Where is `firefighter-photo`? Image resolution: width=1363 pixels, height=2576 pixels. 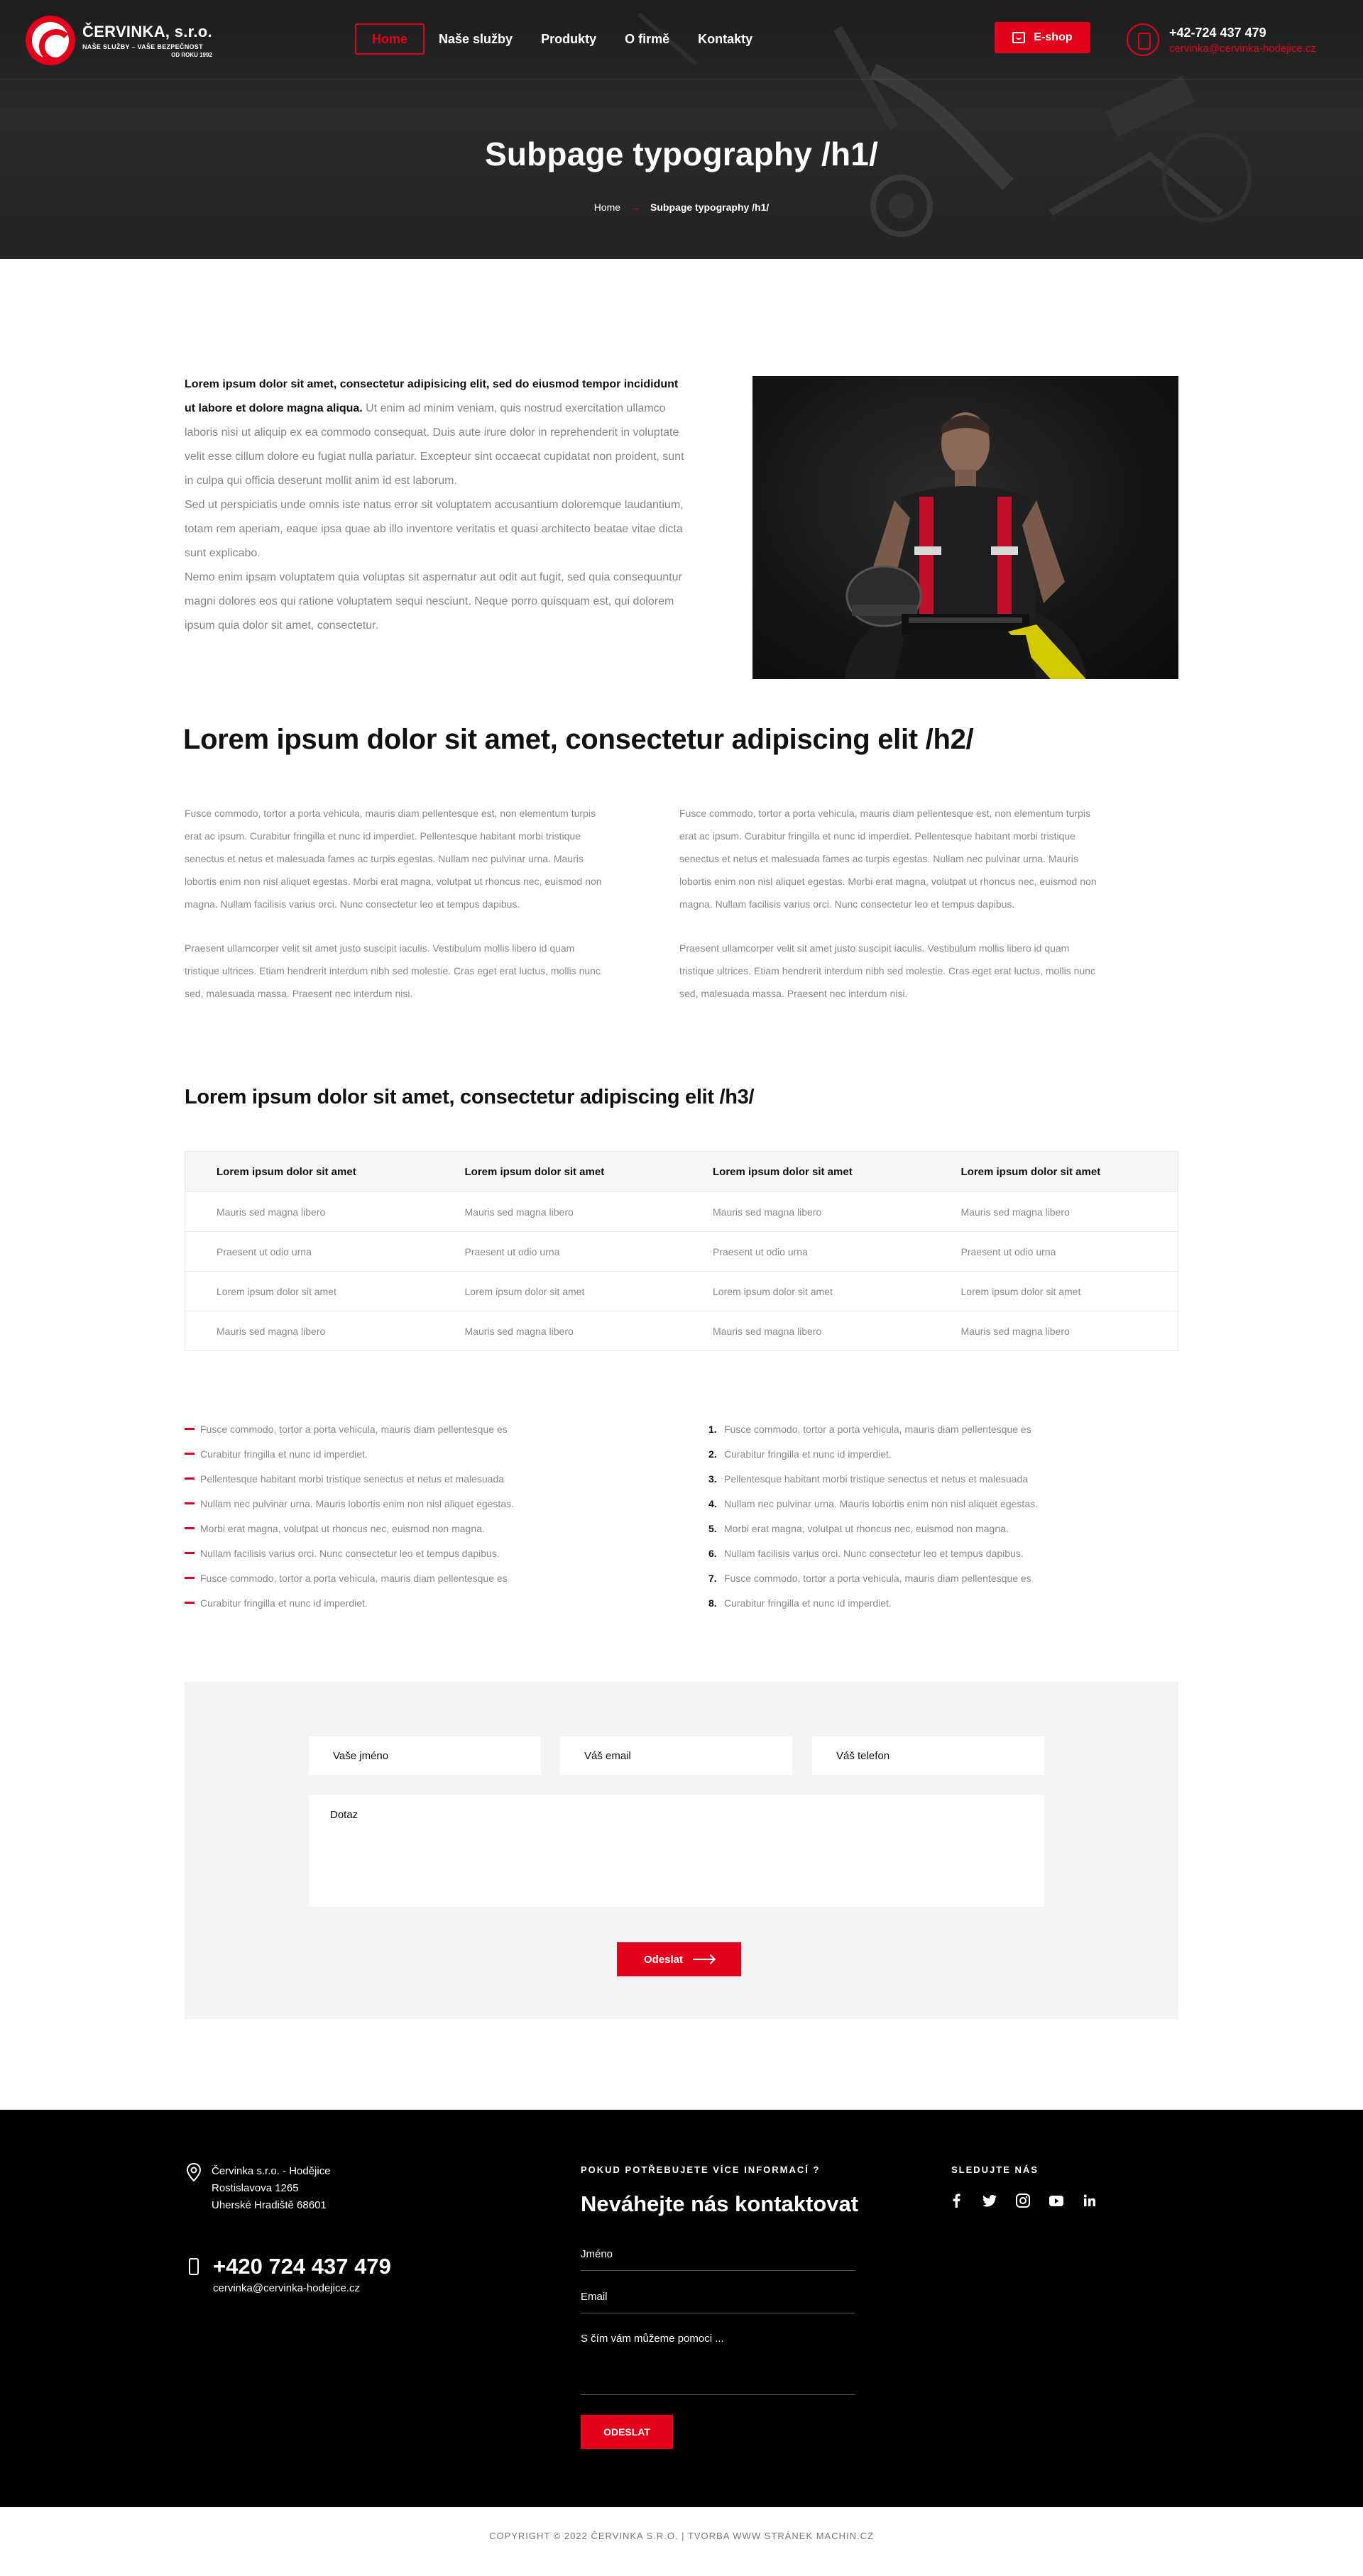 firefighter-photo is located at coordinates (965, 527).